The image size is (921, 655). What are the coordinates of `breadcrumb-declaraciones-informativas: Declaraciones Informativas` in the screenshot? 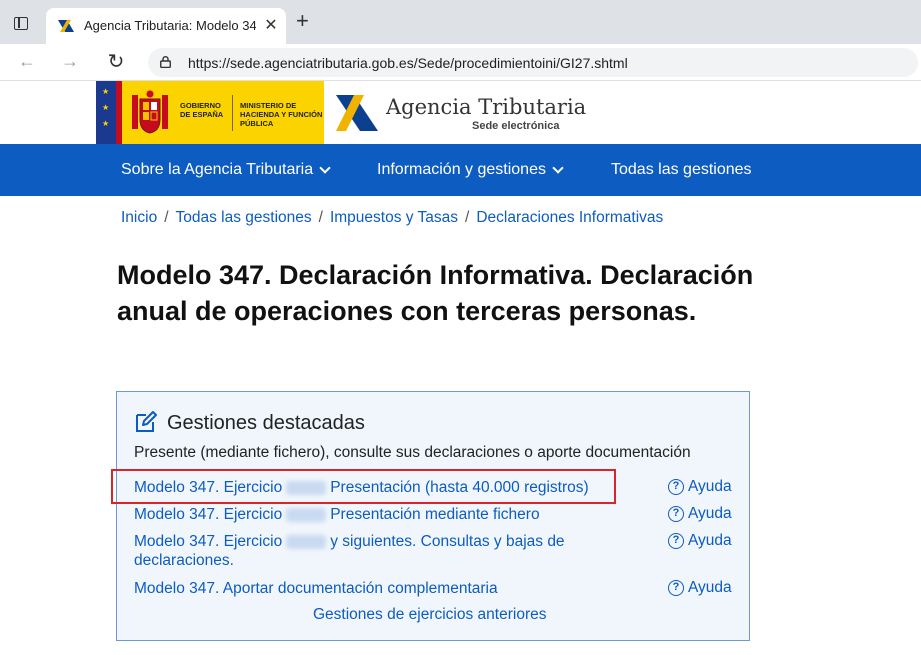 It's located at (569, 217).